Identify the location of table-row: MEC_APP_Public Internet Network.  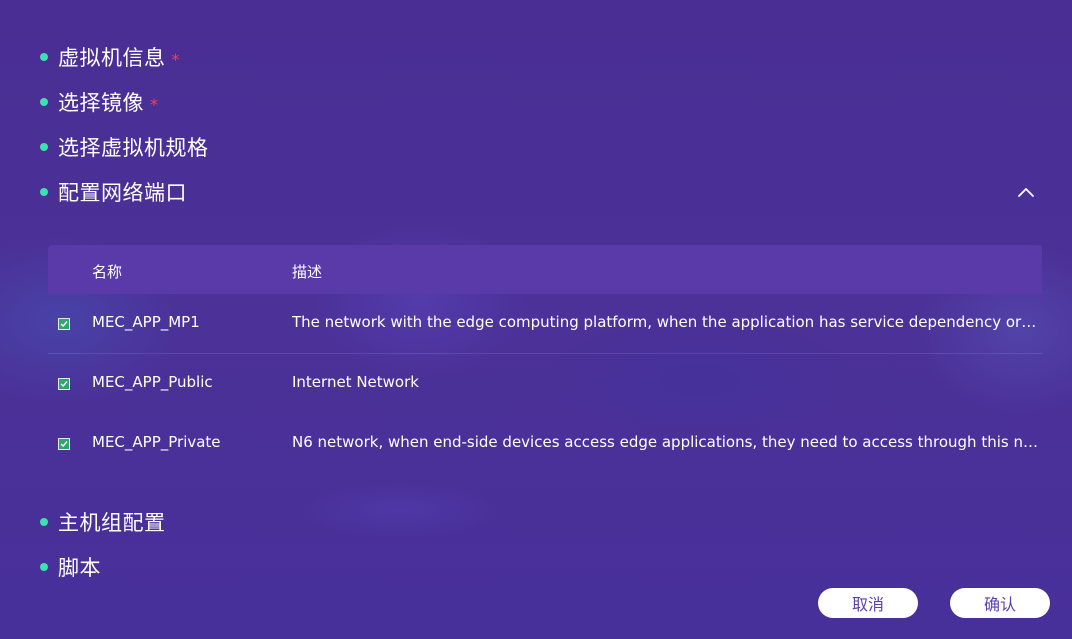
(545, 384).